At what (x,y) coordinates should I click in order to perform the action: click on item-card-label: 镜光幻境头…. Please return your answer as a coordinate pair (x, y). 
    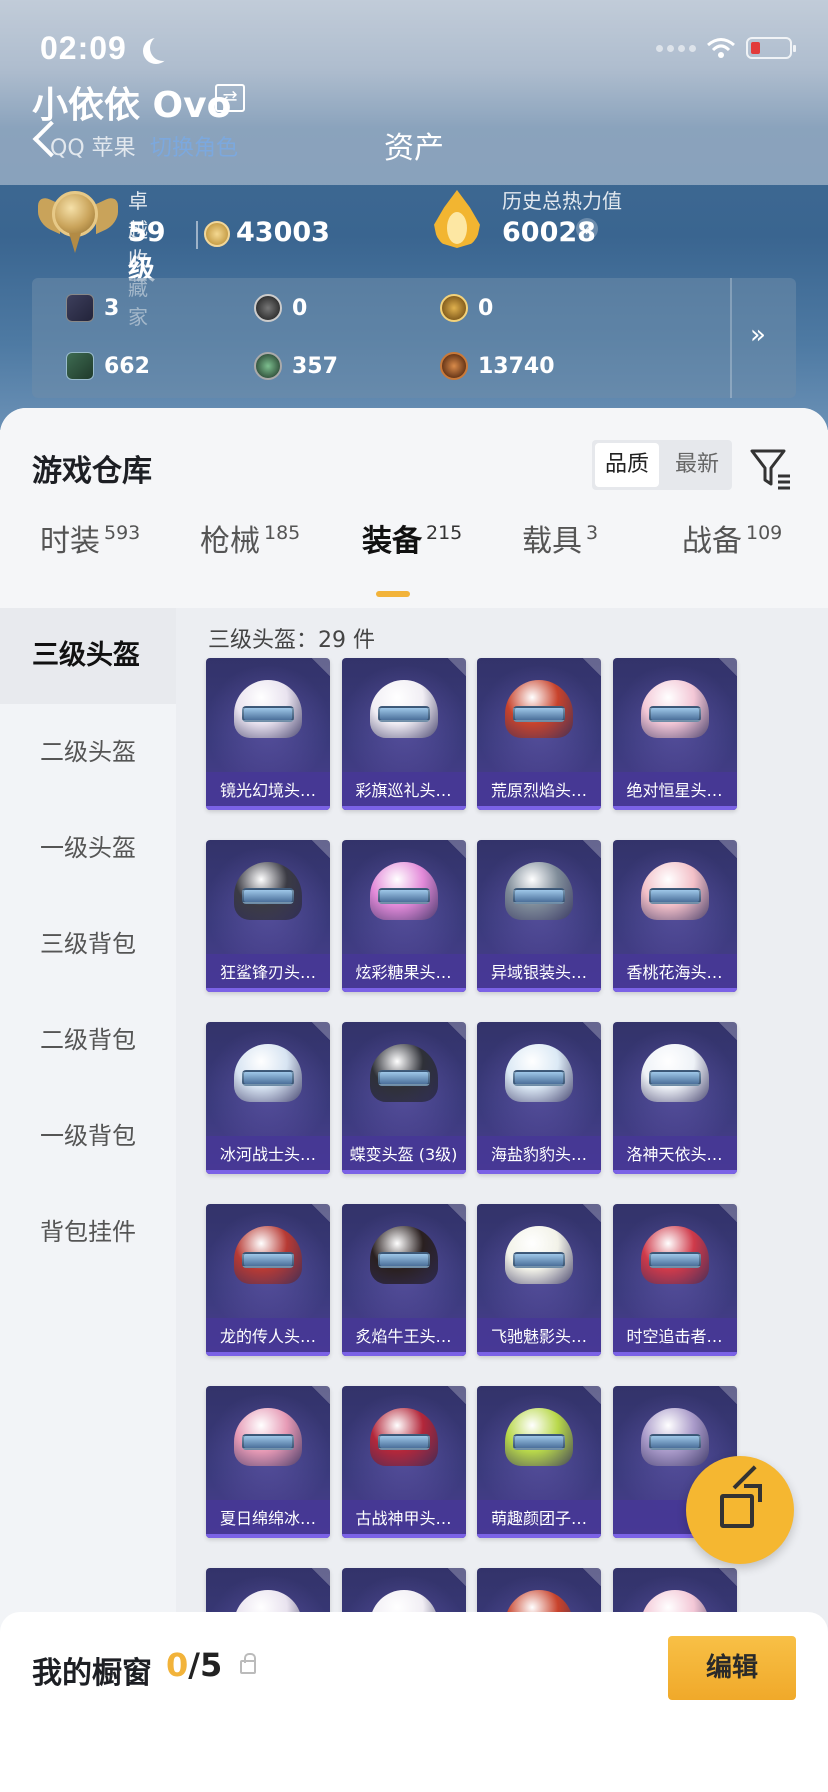
    Looking at the image, I should click on (267, 790).